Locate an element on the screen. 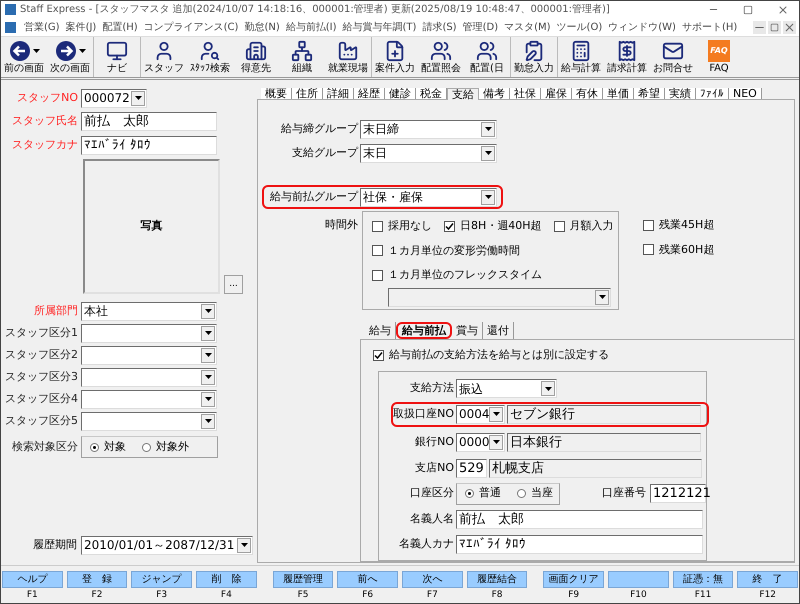 This screenshot has height=604, width=800. function-key-label: F10 is located at coordinates (638, 595).